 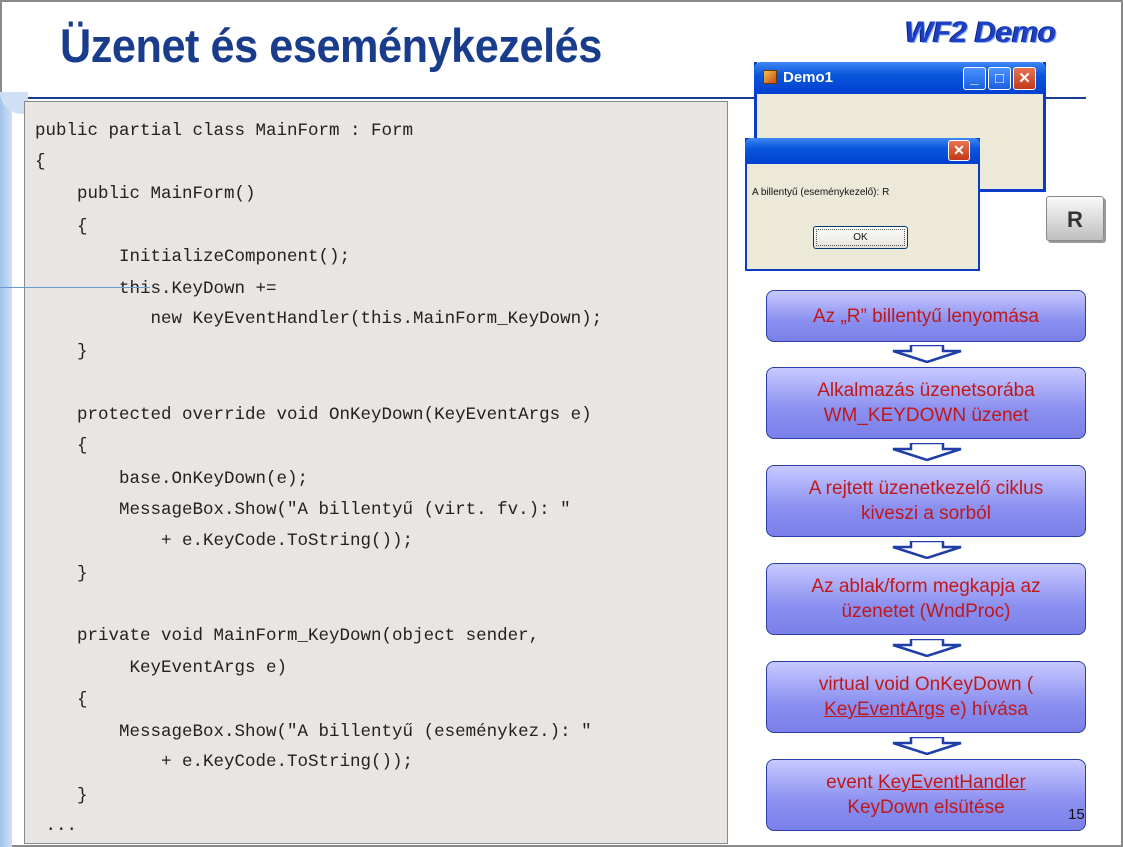 What do you see at coordinates (926, 390) in the screenshot?
I see `flow-step-text: Alkalmazás üzenetsorába` at bounding box center [926, 390].